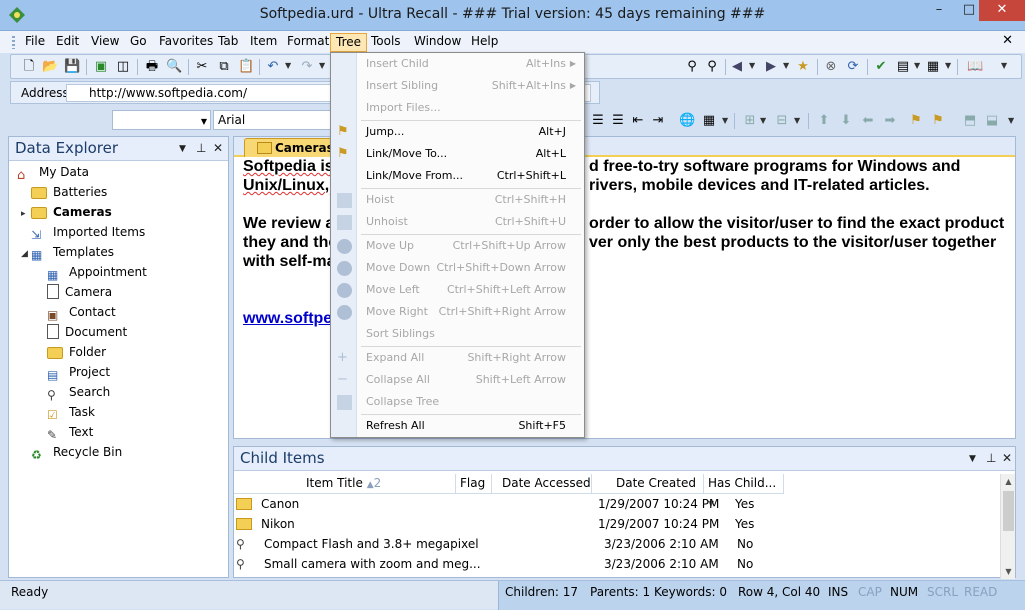 The width and height of the screenshot is (1025, 610). Describe the element at coordinates (782, 121) in the screenshot. I see `insert-sibling-icon: ⊟` at that location.